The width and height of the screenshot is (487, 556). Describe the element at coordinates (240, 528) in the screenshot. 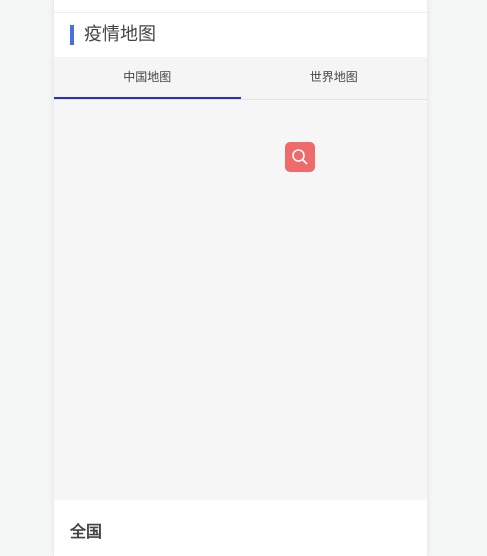

I see `region-section: 全国` at that location.